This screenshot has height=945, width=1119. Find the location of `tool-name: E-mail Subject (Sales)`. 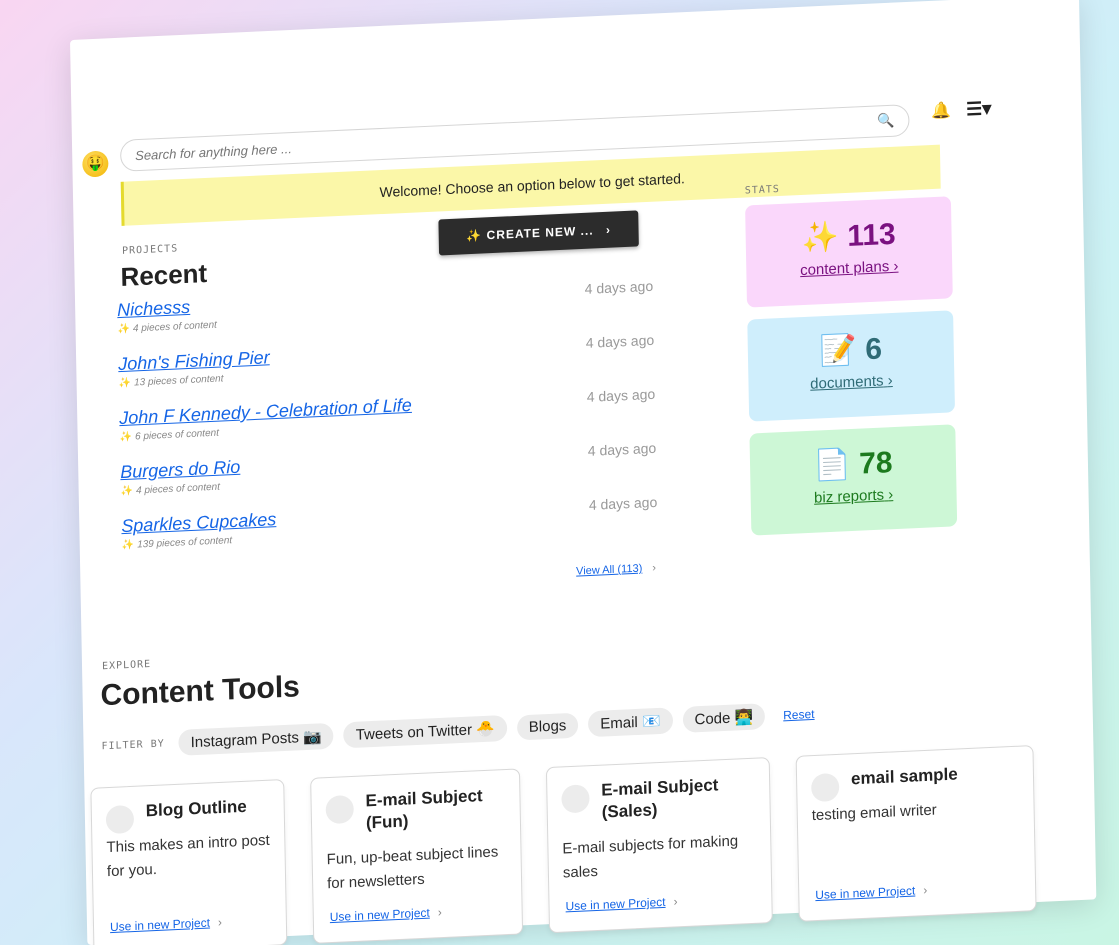

tool-name: E-mail Subject (Sales) is located at coordinates (660, 798).